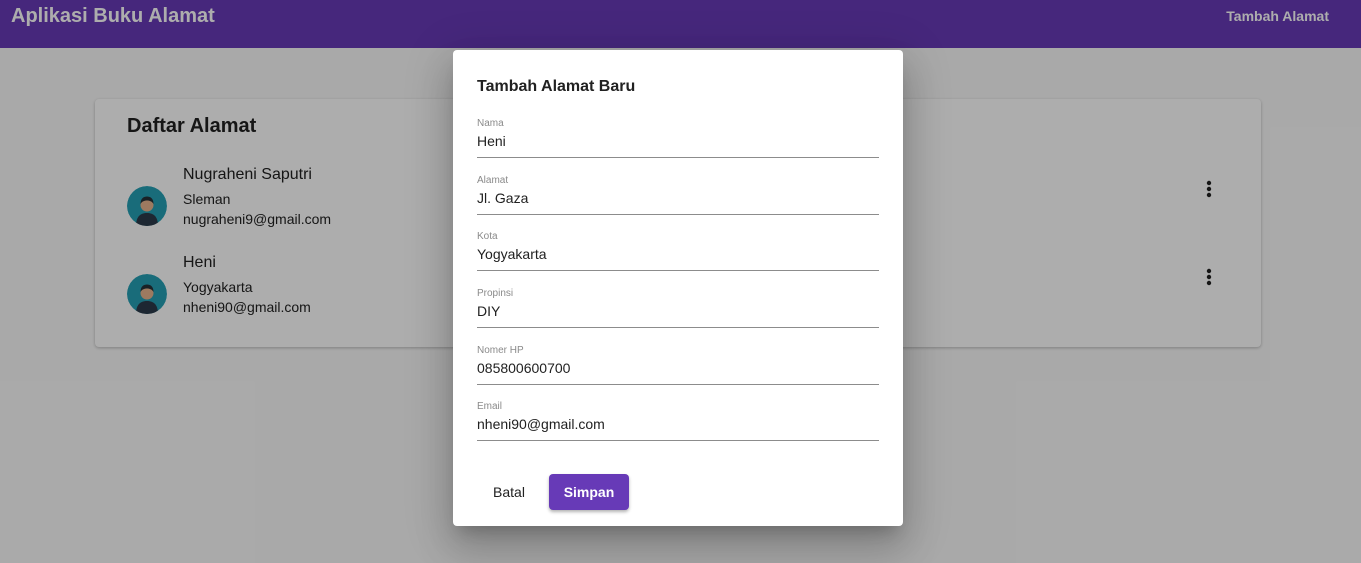 This screenshot has width=1361, height=563. Describe the element at coordinates (495, 293) in the screenshot. I see `province-field-label: Propinsi` at that location.